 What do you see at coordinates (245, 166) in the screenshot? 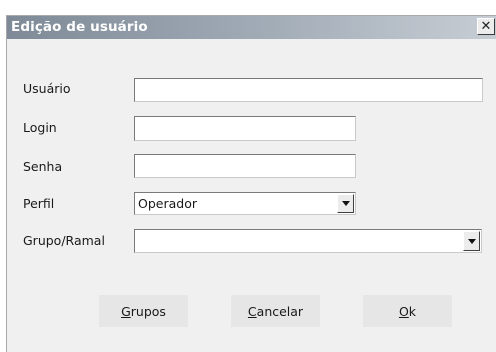
I see `senha-input` at bounding box center [245, 166].